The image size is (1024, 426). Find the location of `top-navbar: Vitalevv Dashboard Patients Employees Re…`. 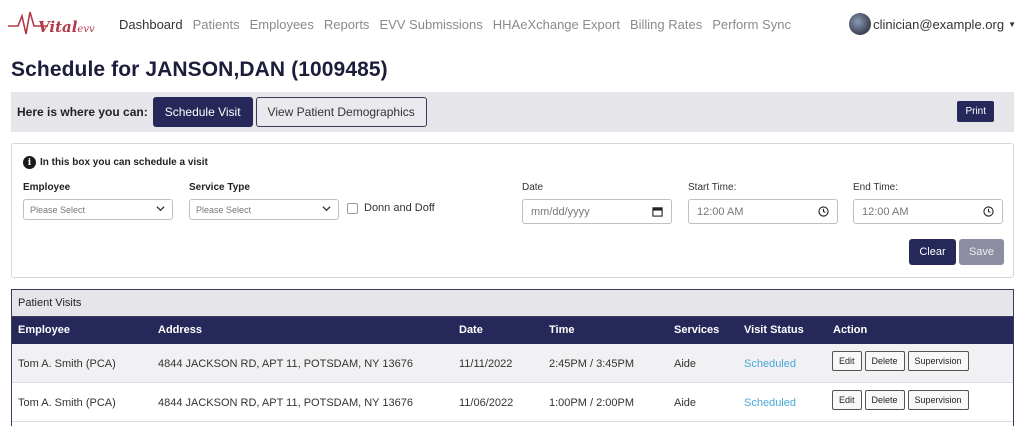

top-navbar: Vitalevv Dashboard Patients Employees Re… is located at coordinates (512, 24).